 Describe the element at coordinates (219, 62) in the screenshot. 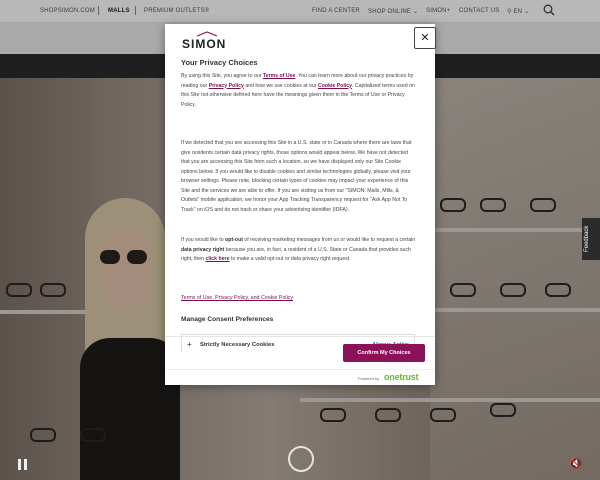

I see `dialog-title: Your Privacy Choices` at that location.